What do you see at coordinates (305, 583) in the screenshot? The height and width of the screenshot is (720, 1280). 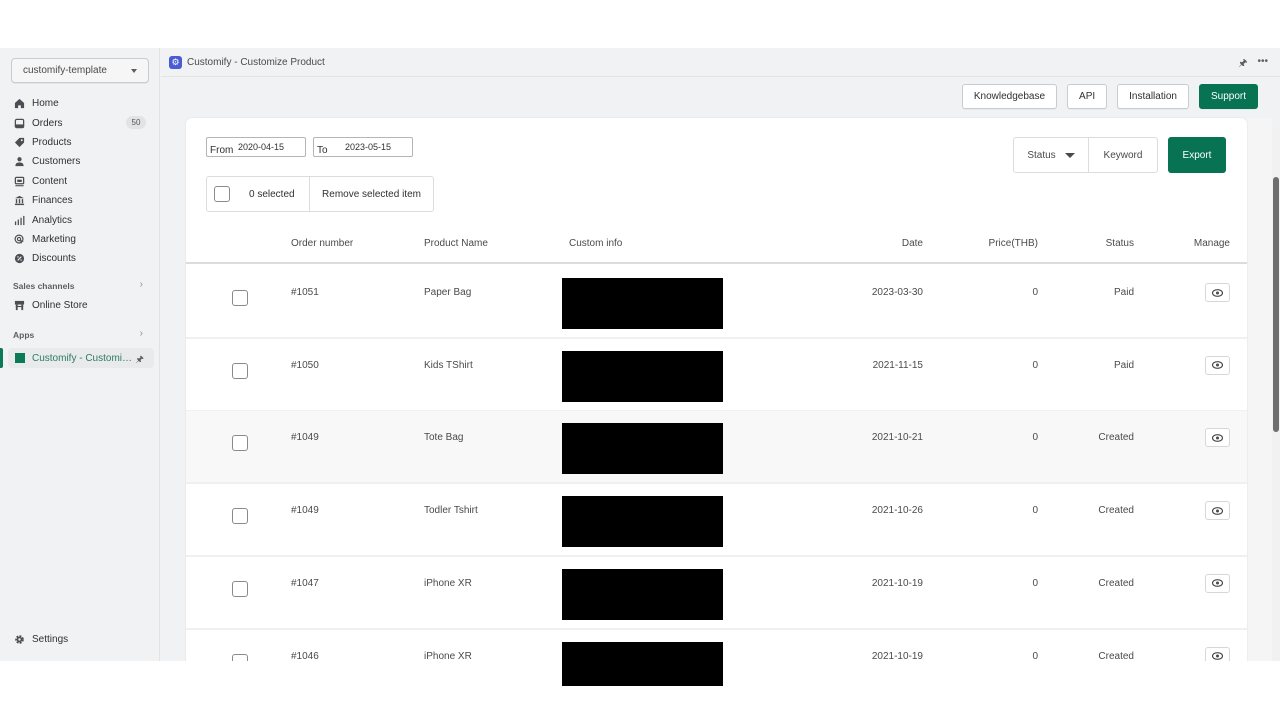 I see `order-number: #1047` at bounding box center [305, 583].